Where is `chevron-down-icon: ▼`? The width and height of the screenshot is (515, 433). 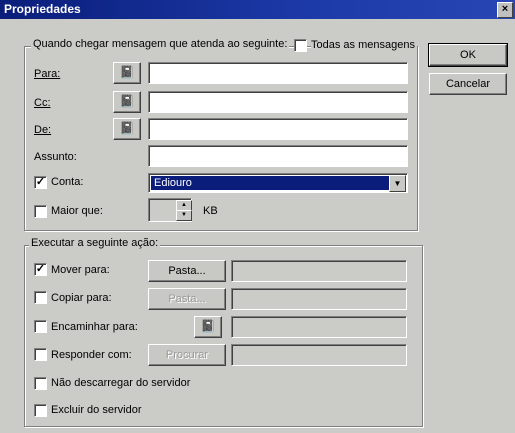
chevron-down-icon: ▼ is located at coordinates (397, 183).